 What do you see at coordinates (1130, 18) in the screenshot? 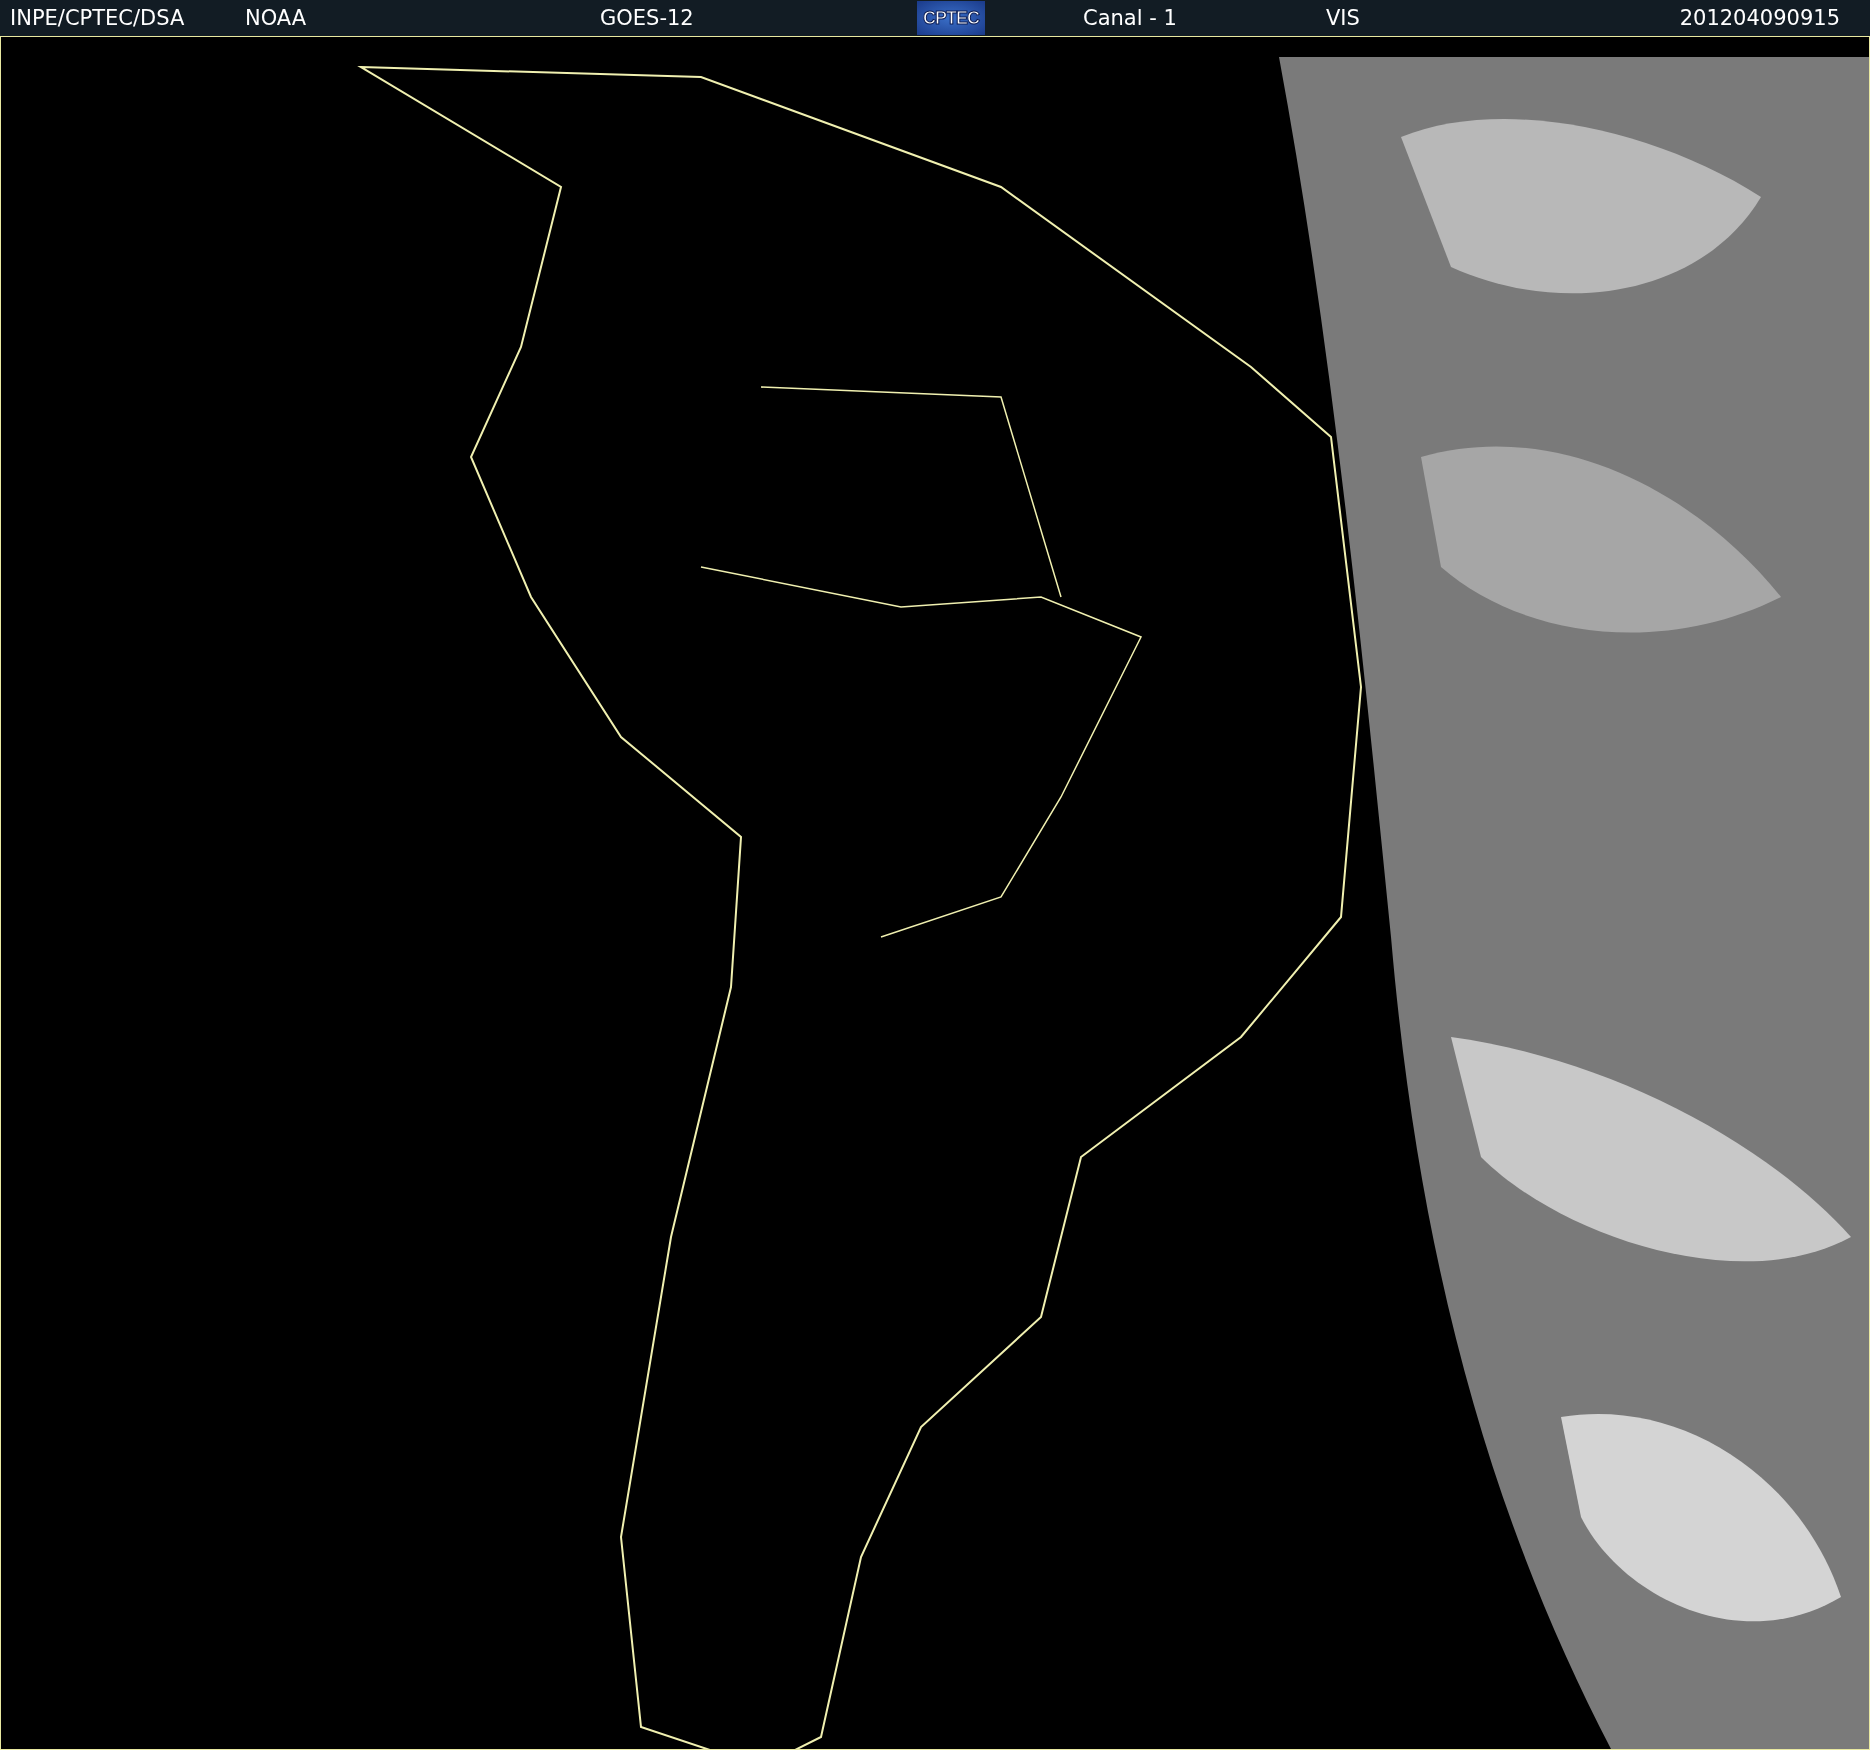
I see `header-label: Canal - 1` at bounding box center [1130, 18].